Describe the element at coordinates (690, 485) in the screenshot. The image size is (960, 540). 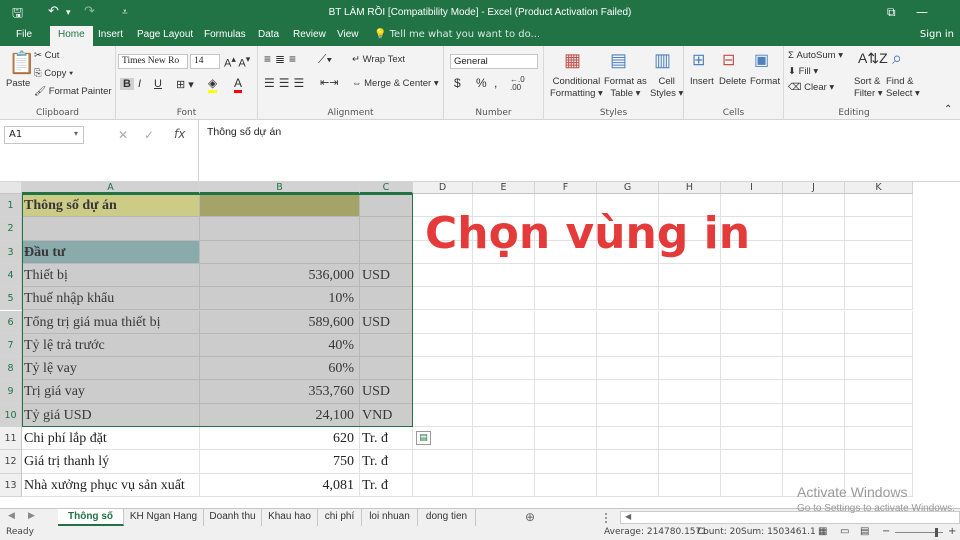
I see `cell-h13` at that location.